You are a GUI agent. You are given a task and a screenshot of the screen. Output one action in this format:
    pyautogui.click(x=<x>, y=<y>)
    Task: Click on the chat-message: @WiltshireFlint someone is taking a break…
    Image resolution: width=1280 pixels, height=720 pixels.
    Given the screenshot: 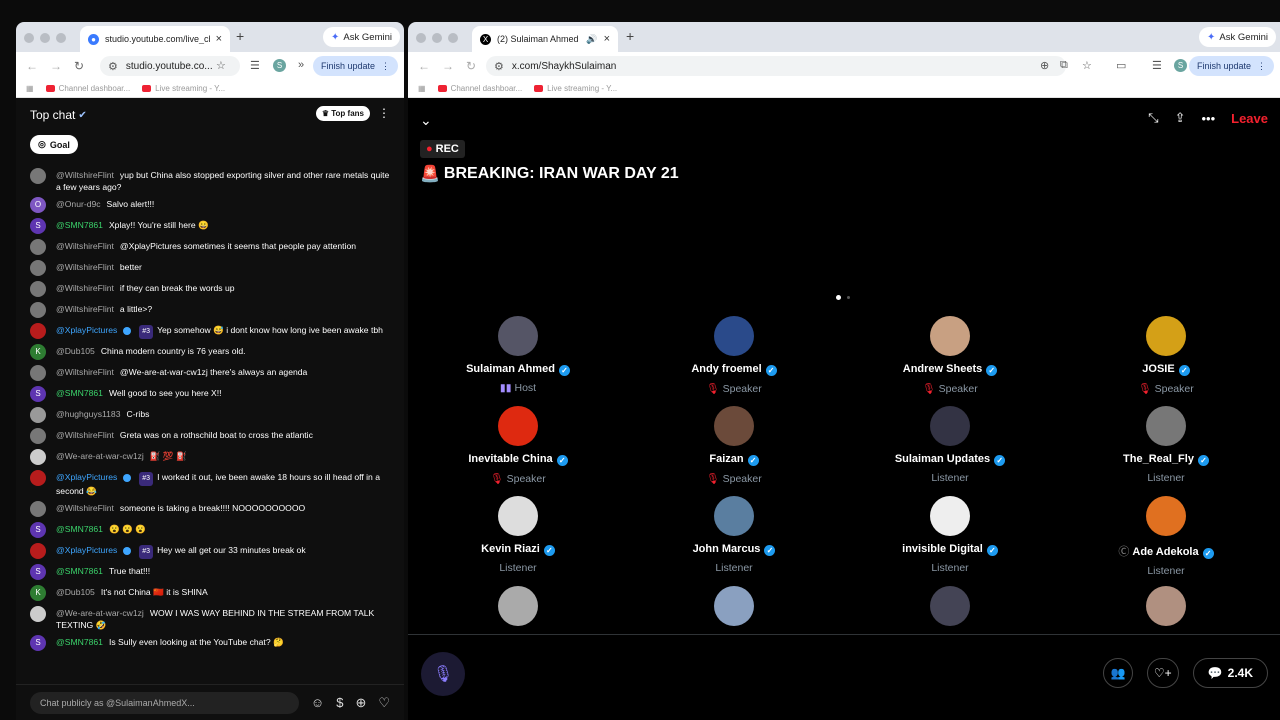 What is the action you would take?
    pyautogui.click(x=212, y=509)
    